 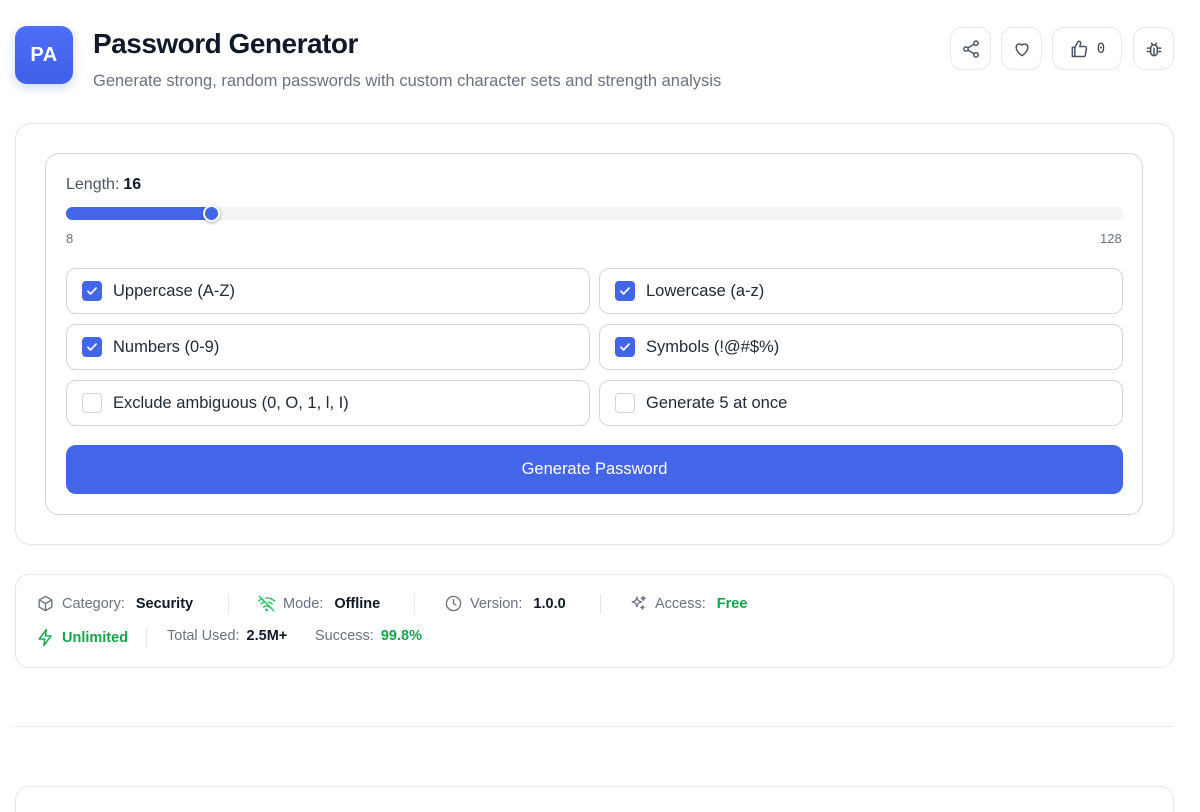 What do you see at coordinates (139, 213) in the screenshot?
I see `length-slider-fill` at bounding box center [139, 213].